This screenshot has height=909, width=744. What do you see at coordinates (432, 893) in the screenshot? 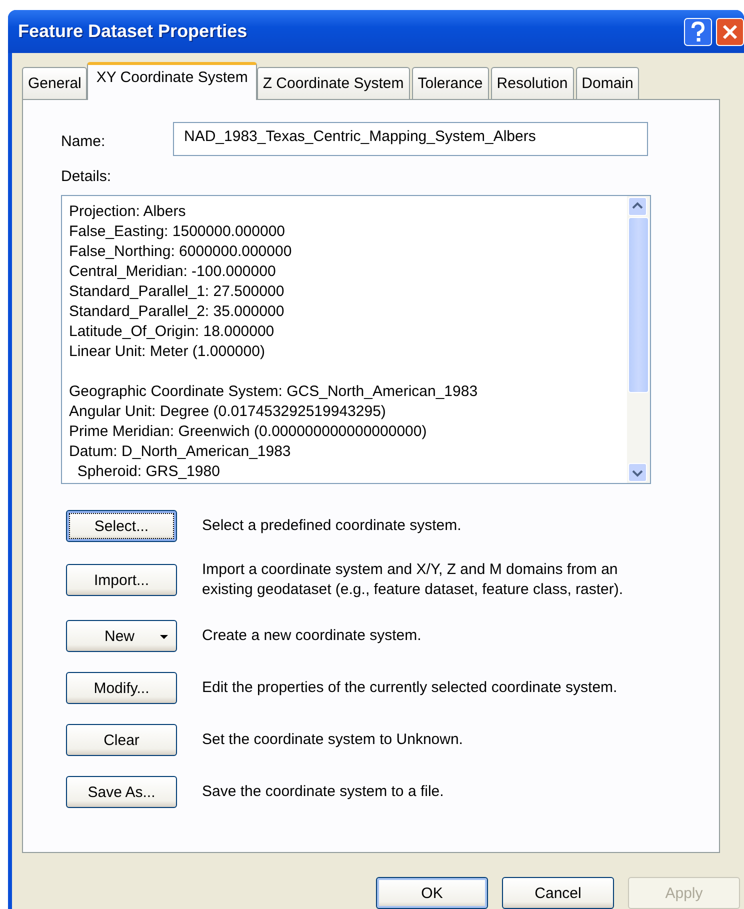
I see `dialog-button: OK` at bounding box center [432, 893].